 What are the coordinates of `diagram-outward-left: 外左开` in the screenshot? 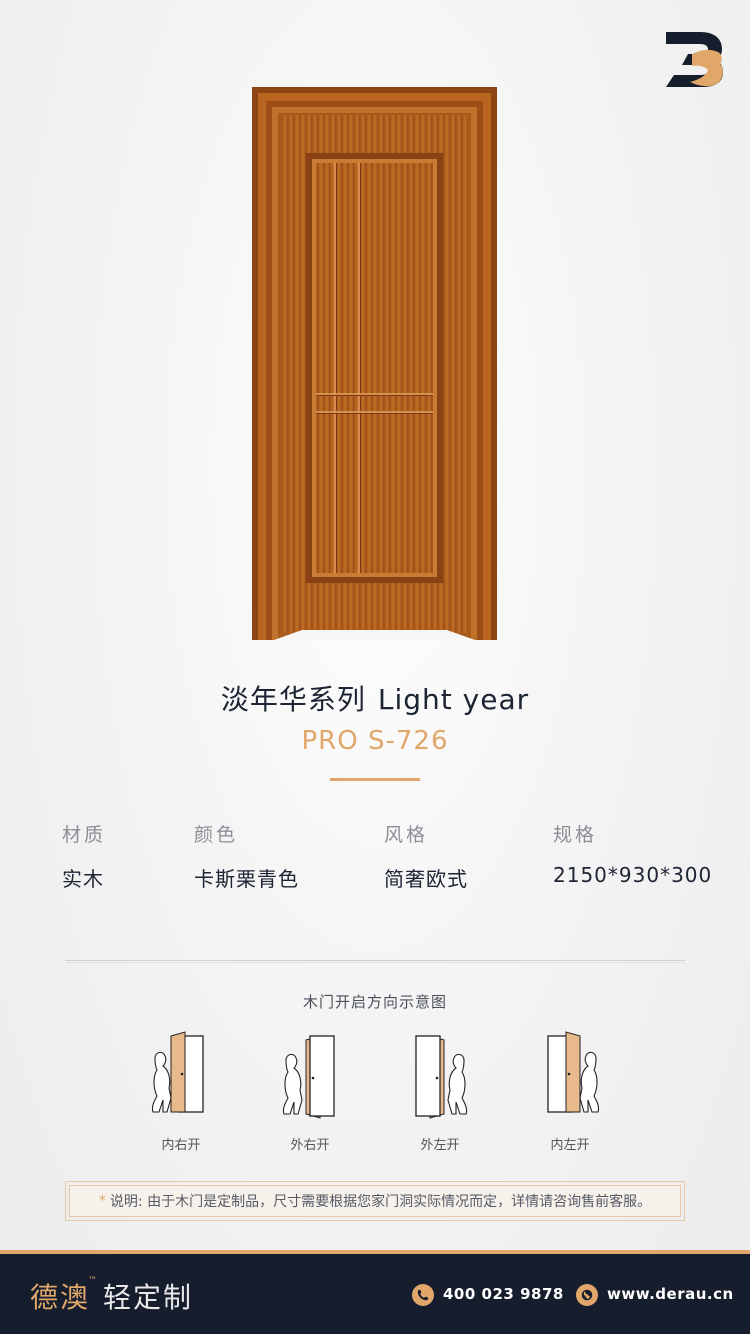 It's located at (440, 1090).